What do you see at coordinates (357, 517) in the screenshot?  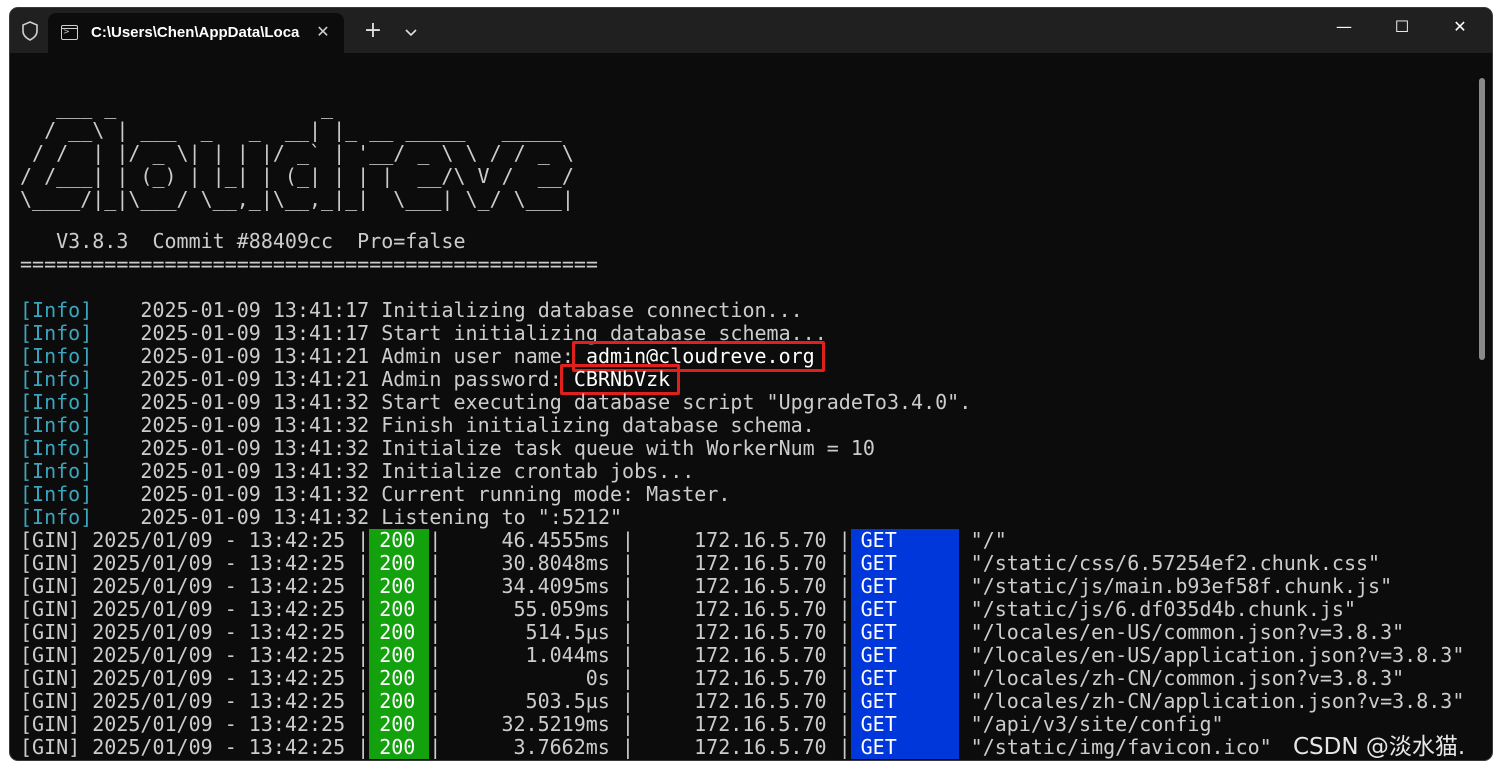 I see `info-message: 2025-01-09 13:41:32 Listening to ":5212"` at bounding box center [357, 517].